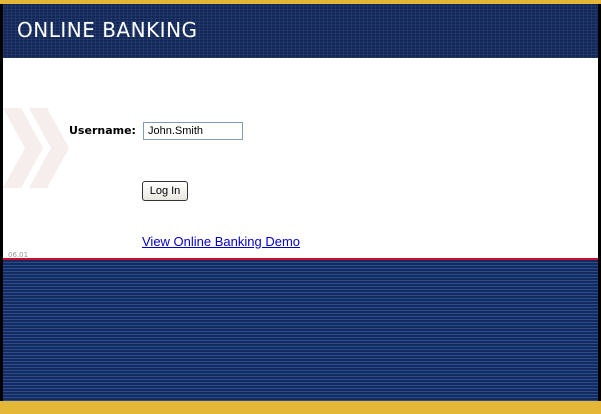 This screenshot has width=601, height=414. What do you see at coordinates (165, 191) in the screenshot?
I see `login-button: Log In` at bounding box center [165, 191].